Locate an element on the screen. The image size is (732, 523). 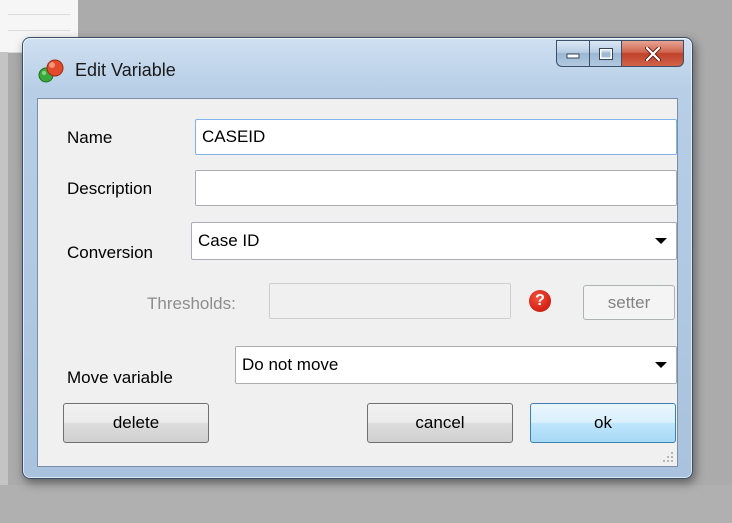
background-edge is located at coordinates (4, 287).